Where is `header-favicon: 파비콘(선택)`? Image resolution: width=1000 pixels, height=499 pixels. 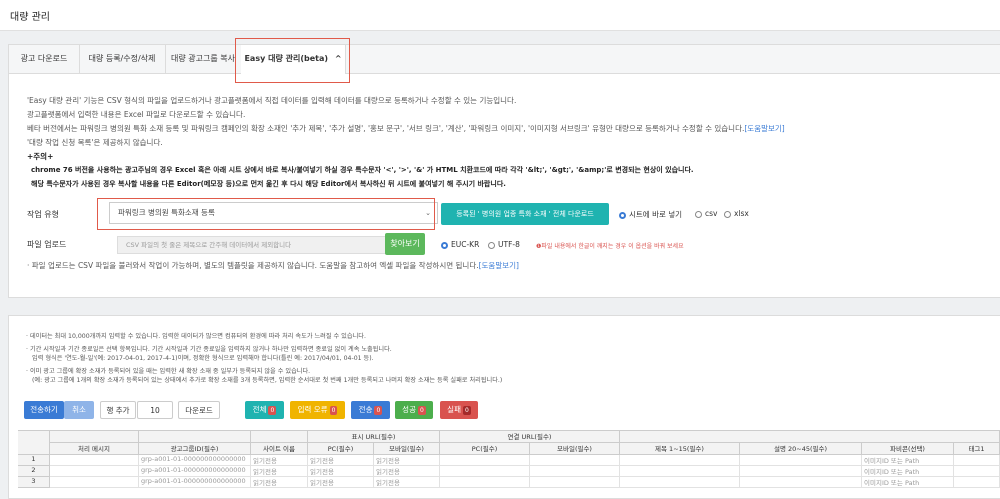
header-favicon: 파비콘(선택) is located at coordinates (908, 449).